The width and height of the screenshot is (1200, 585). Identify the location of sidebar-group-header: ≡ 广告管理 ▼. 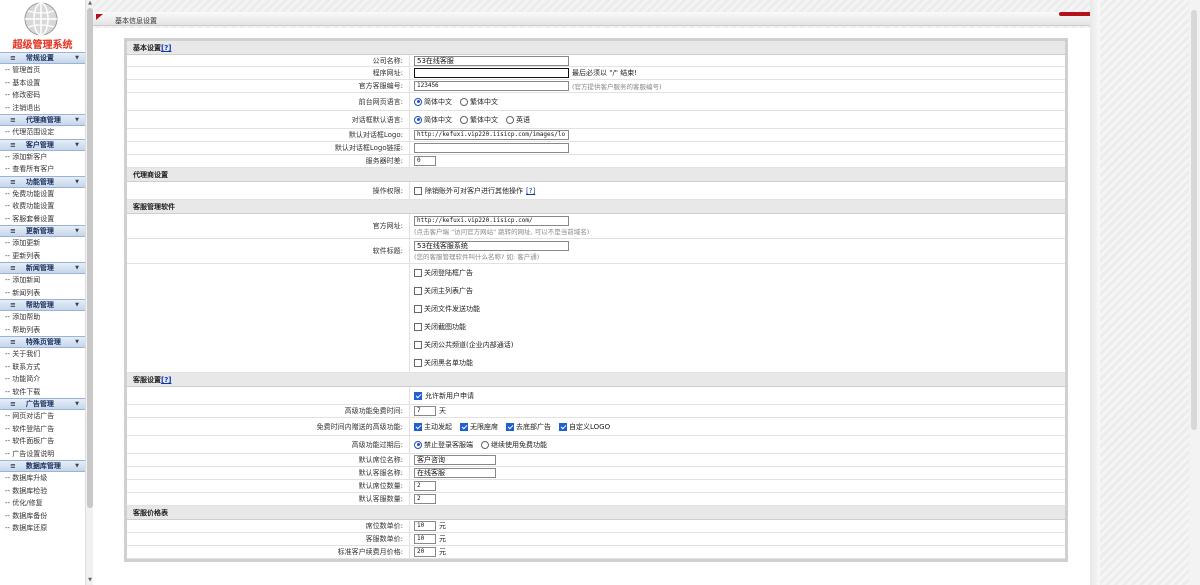
(42, 404).